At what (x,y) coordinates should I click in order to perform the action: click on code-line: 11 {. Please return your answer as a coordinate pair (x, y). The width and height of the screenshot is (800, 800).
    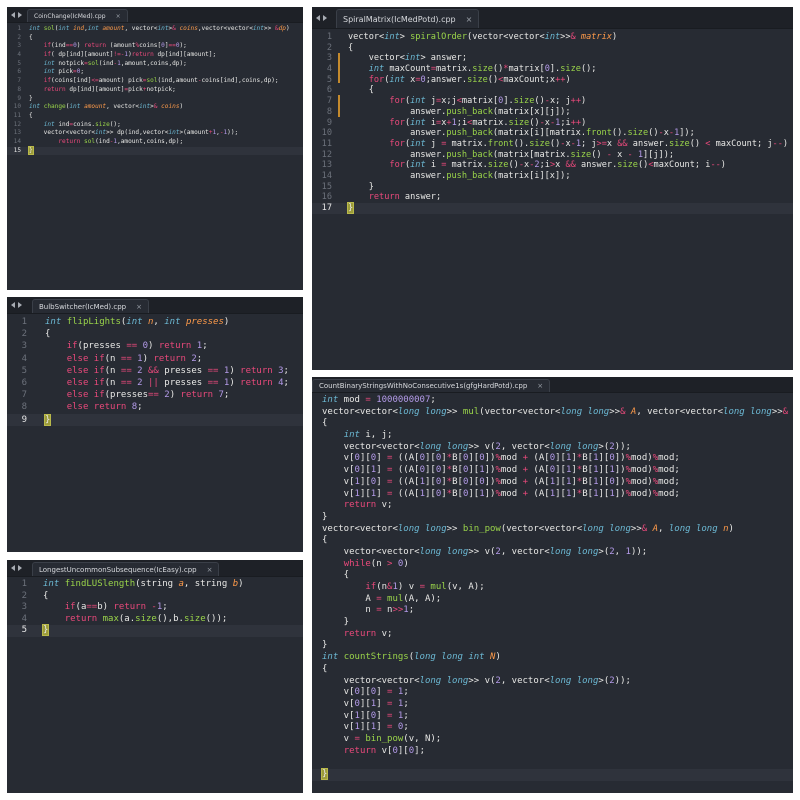
    Looking at the image, I should click on (155, 116).